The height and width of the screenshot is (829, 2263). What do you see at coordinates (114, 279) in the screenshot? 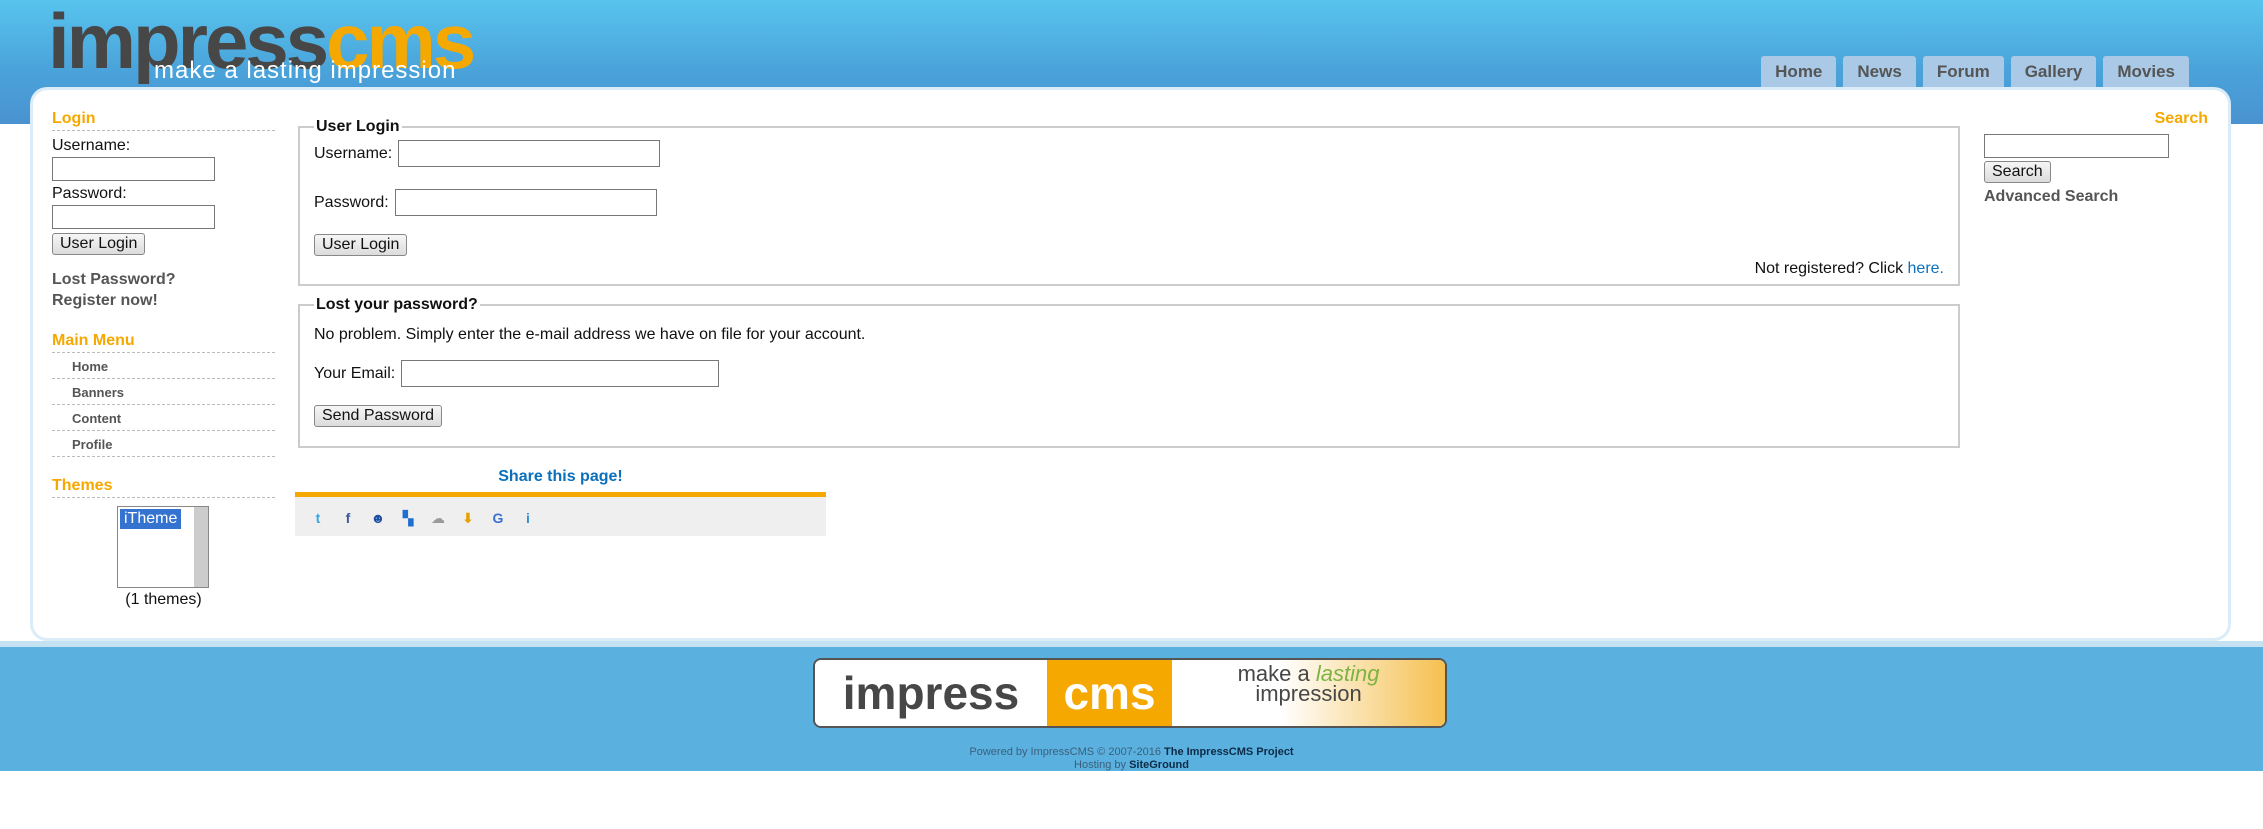
I see `lost-password-link: Lost Password?` at bounding box center [114, 279].